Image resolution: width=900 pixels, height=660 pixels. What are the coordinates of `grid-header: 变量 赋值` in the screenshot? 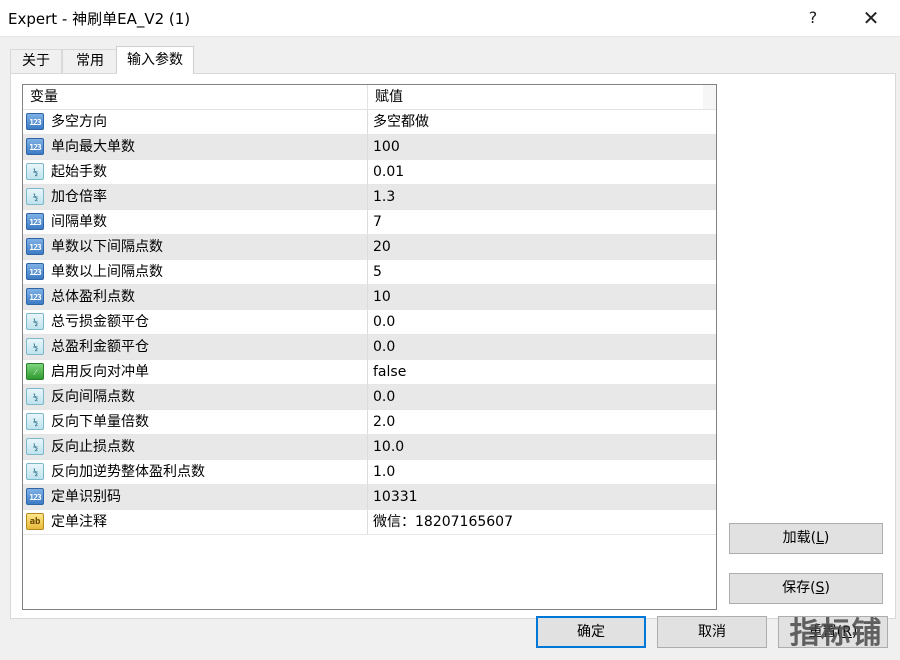 It's located at (369, 97).